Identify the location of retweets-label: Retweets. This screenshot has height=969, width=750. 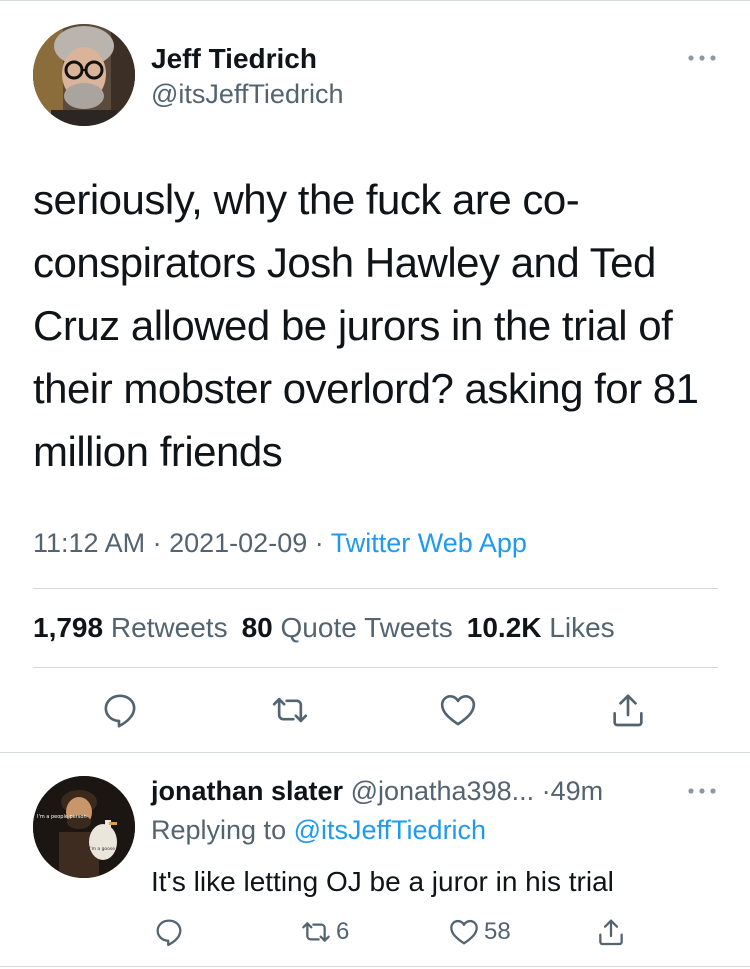
(169, 627).